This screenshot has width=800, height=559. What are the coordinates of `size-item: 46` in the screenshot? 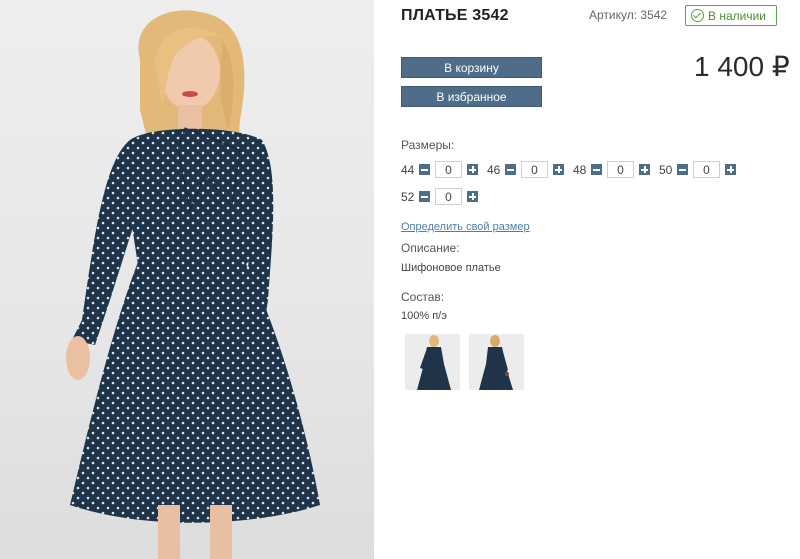 It's located at (525, 169).